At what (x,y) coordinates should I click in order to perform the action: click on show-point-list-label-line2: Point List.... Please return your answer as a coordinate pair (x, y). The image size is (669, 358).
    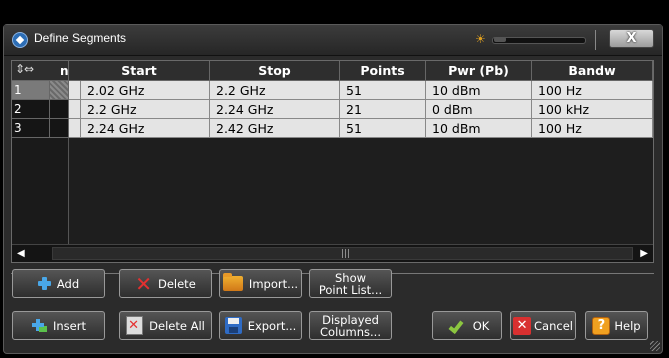
    Looking at the image, I should click on (350, 289).